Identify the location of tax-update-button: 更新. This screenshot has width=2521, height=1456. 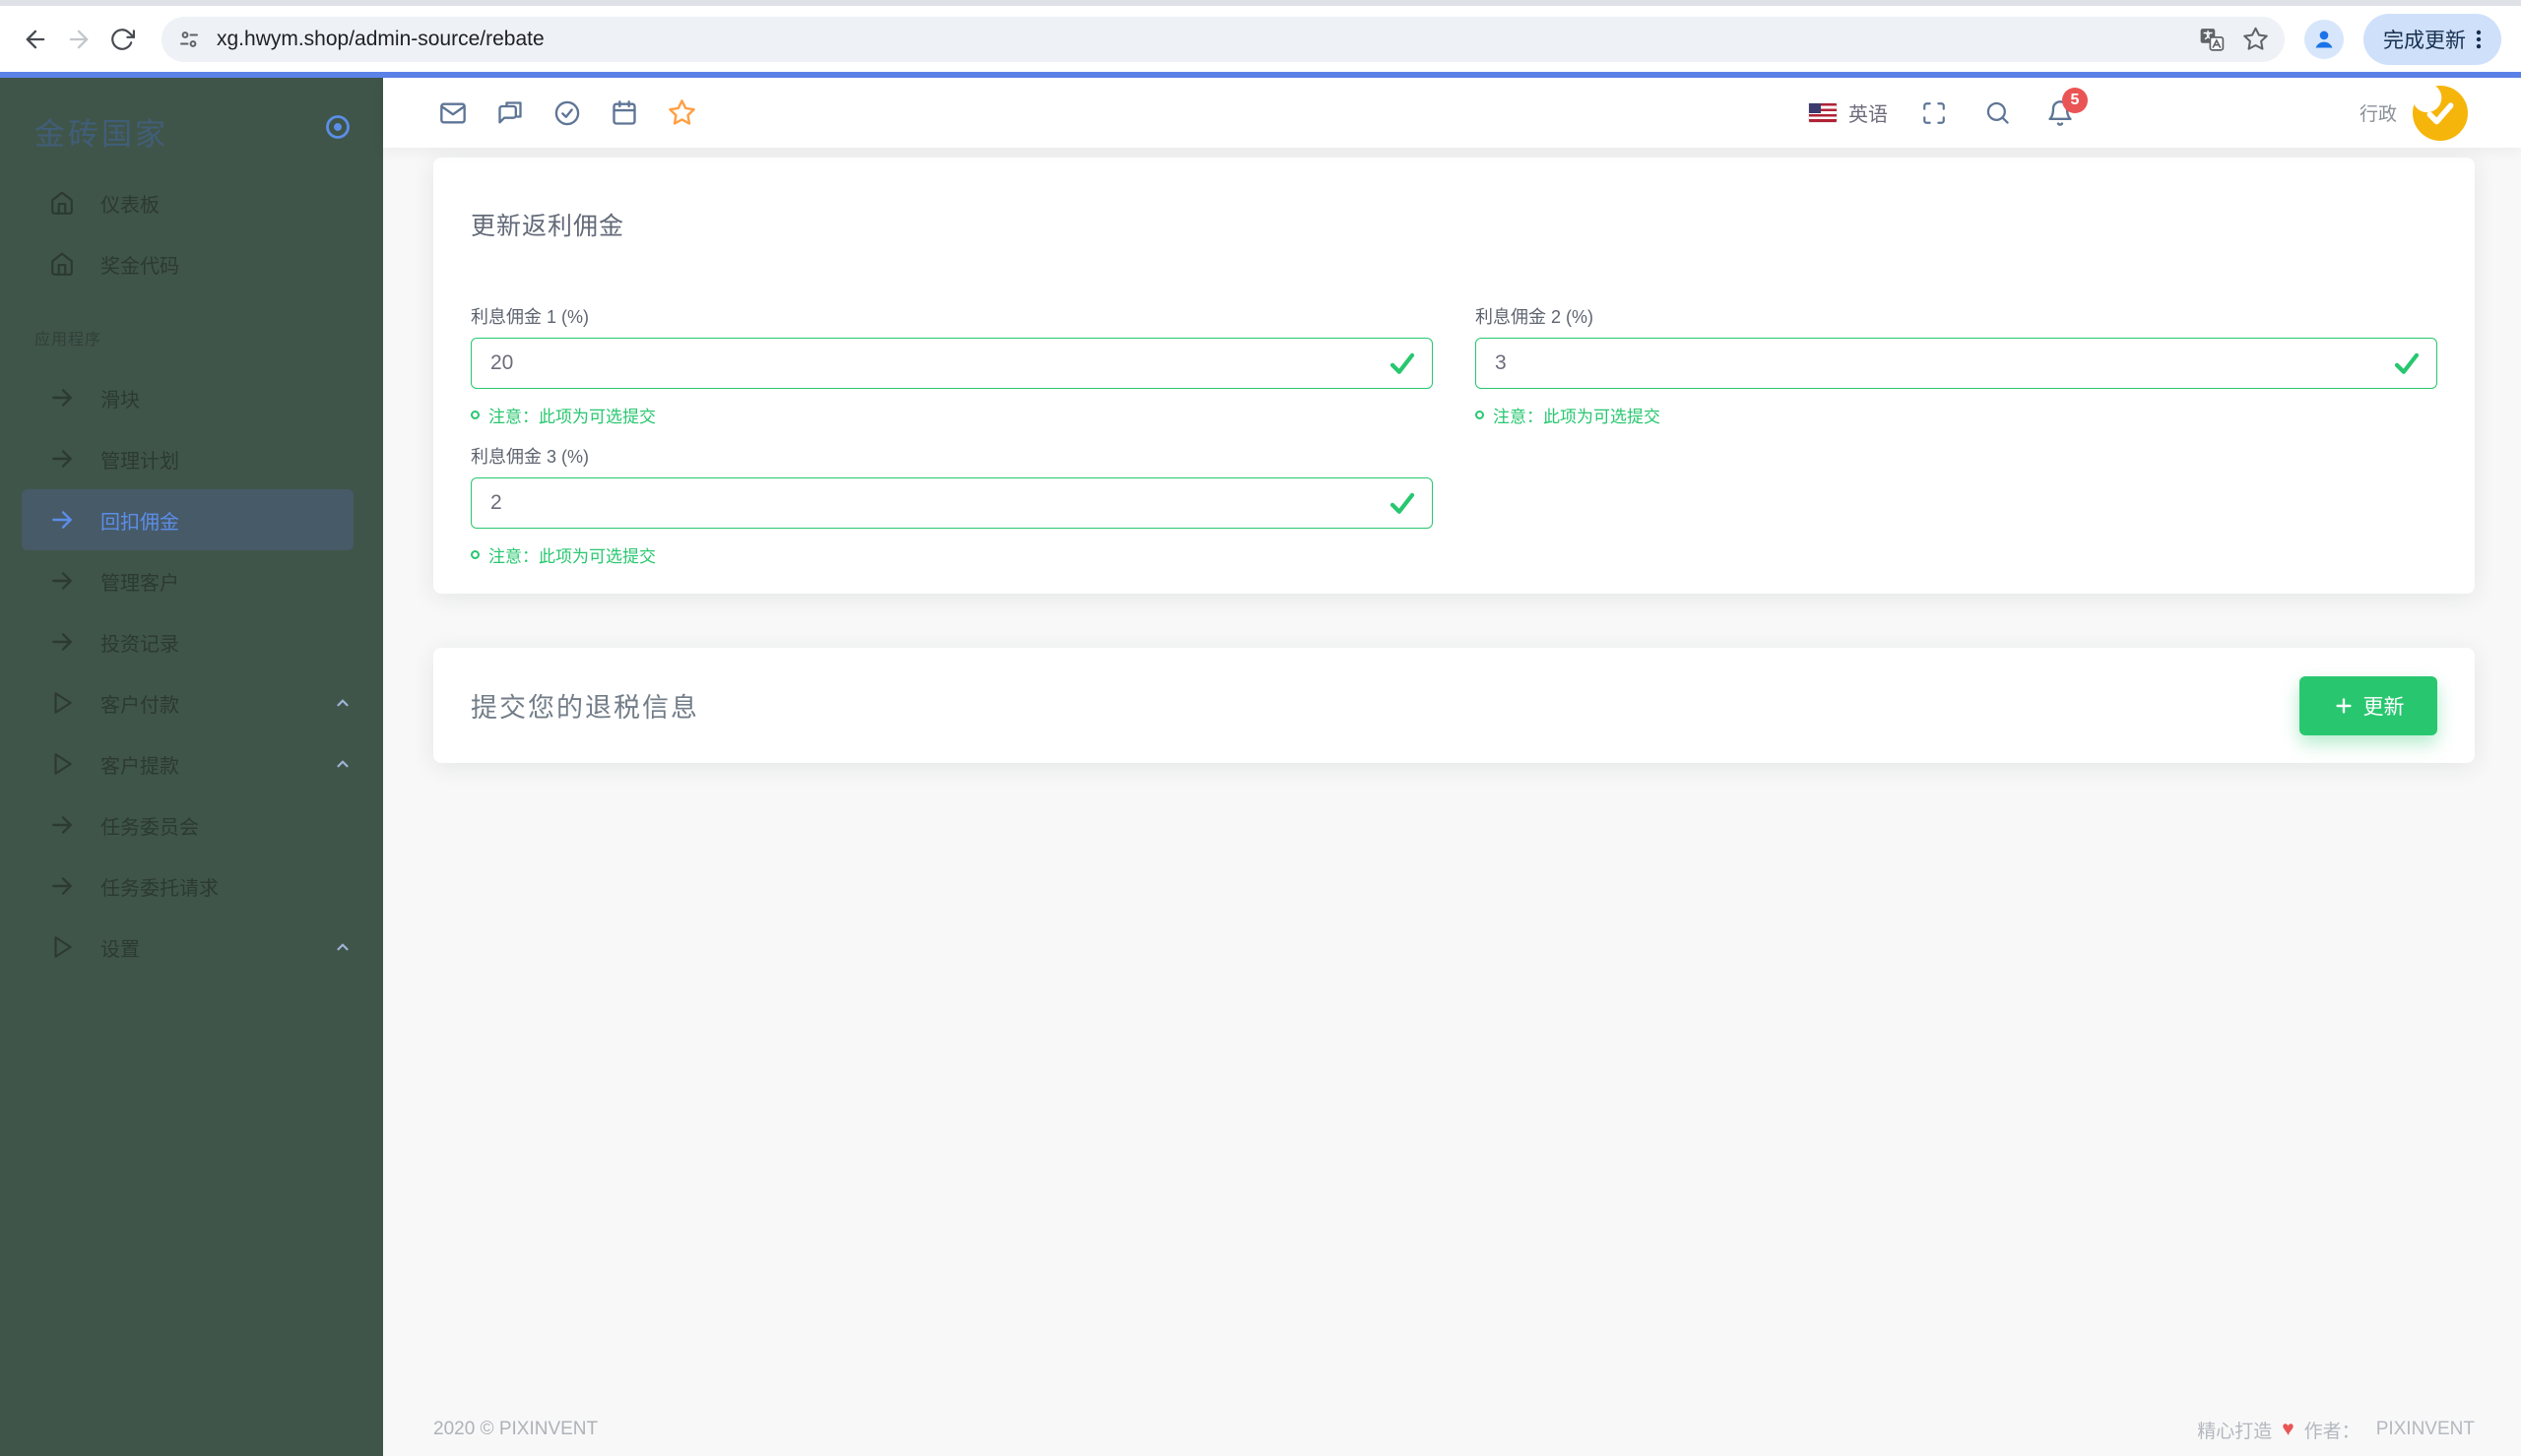
(2368, 705).